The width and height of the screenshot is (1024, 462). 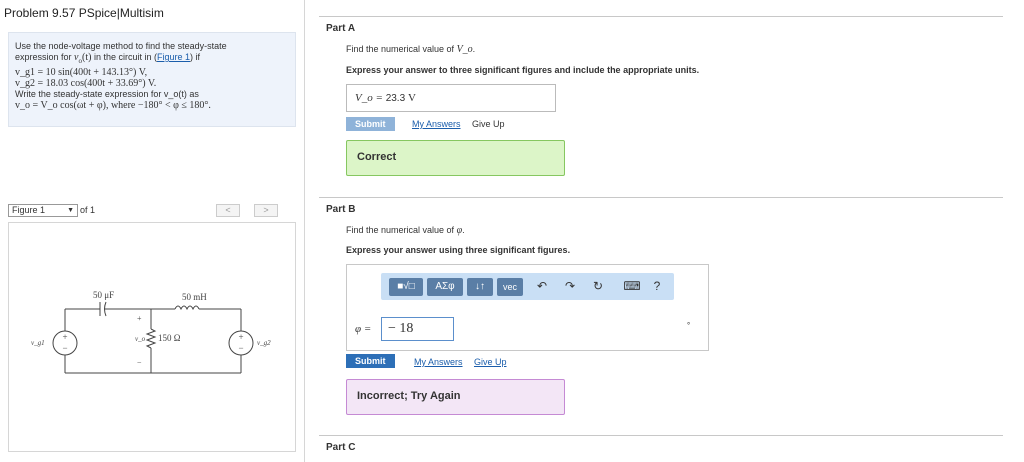 I want to click on vg2-label: v_g2, so click(x=264, y=343).